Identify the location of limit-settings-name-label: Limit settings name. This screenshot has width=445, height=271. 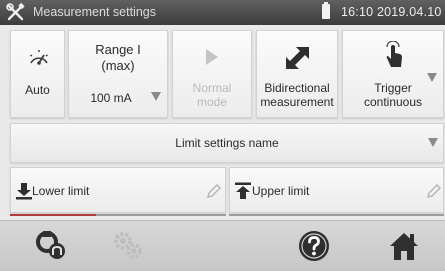
(227, 143).